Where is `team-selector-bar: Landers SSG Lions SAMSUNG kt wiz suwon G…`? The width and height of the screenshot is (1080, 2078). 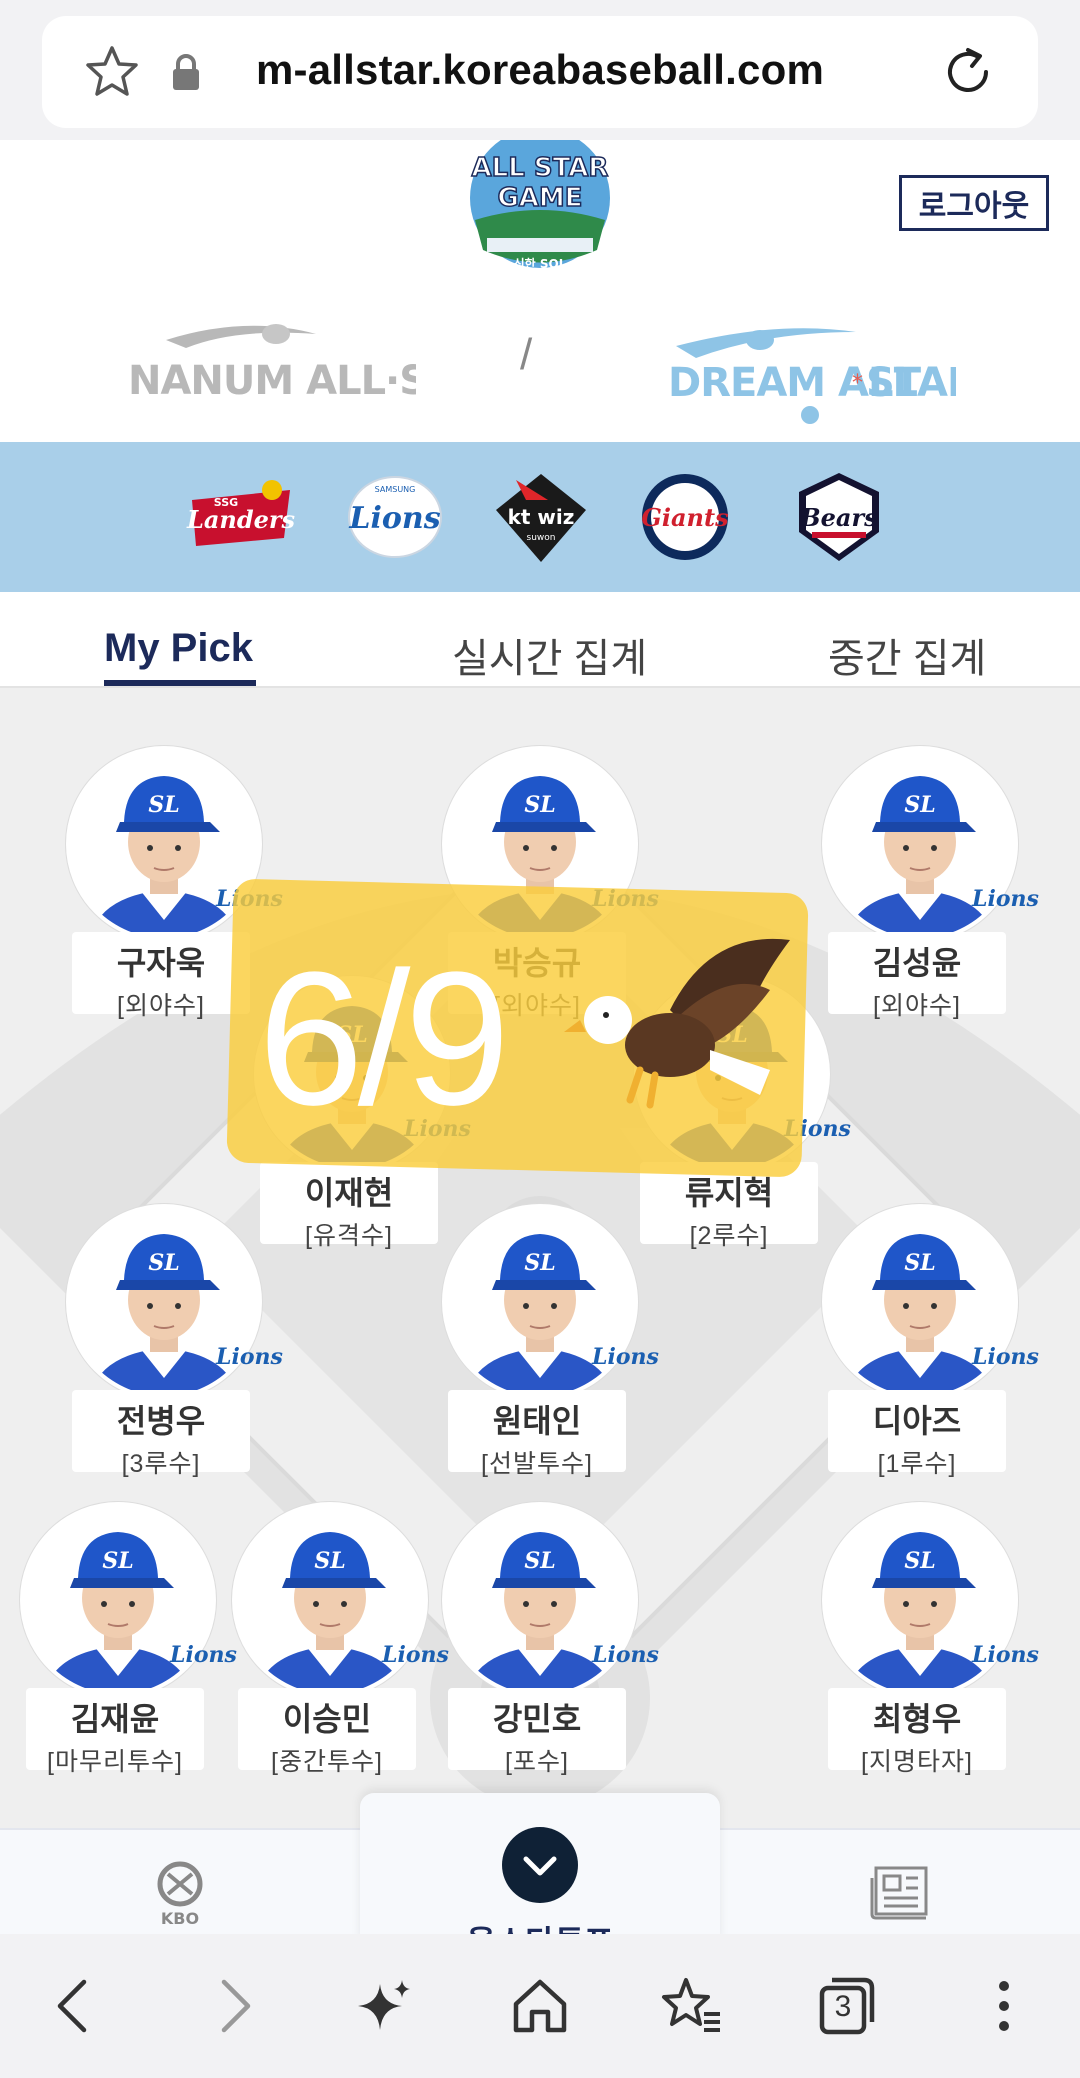
team-selector-bar: Landers SSG Lions SAMSUNG kt wiz suwon G… is located at coordinates (540, 517).